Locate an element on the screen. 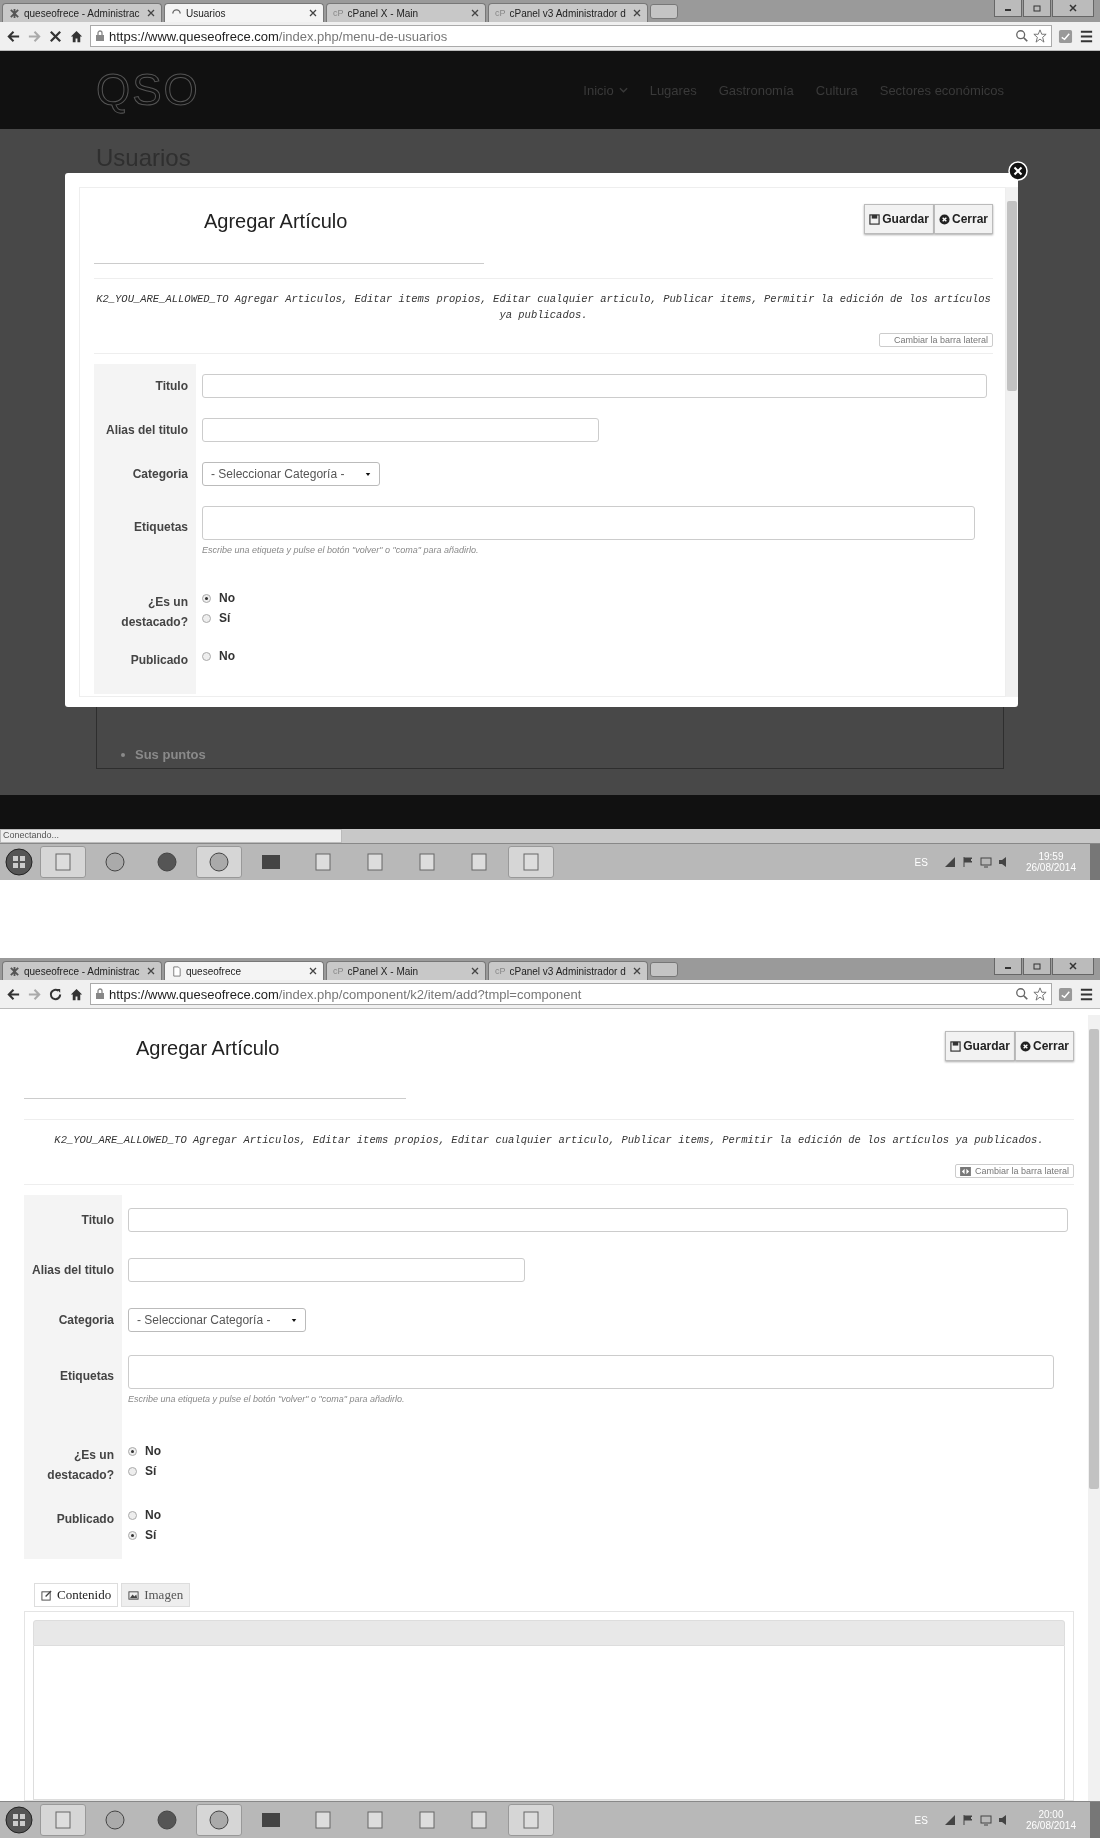 The image size is (1100, 1838). browser-tab: queseofrece is located at coordinates (244, 970).